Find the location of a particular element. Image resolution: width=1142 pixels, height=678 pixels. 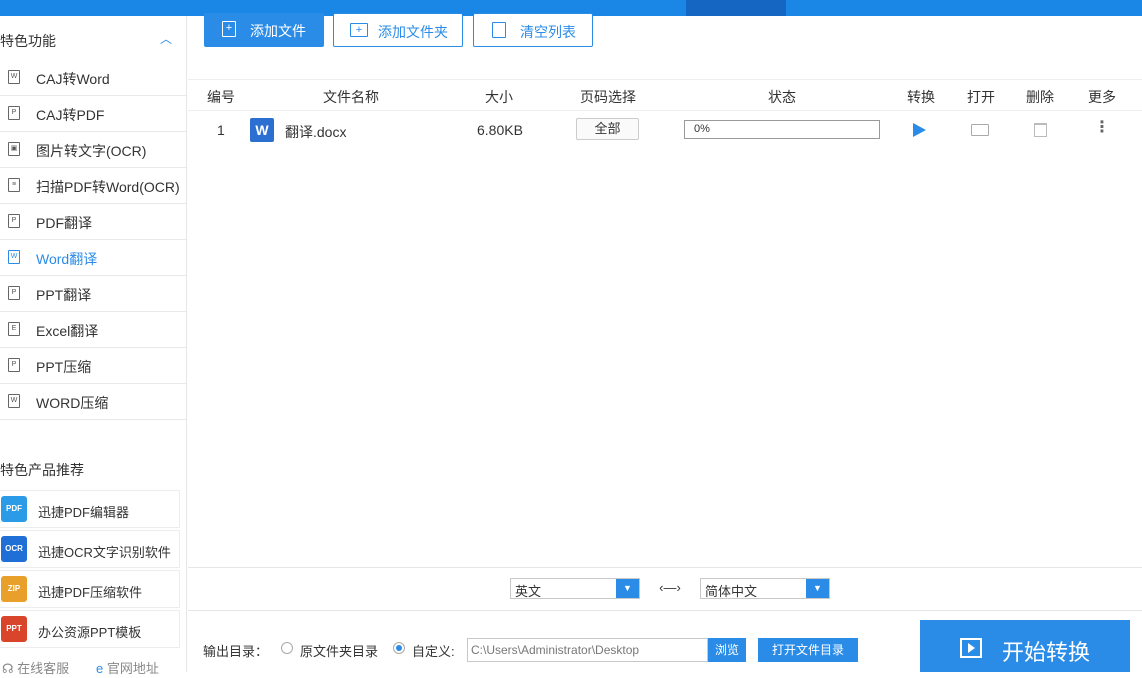

sidebar-item-image-ocr: ▣ 图片转文字(OCR) is located at coordinates (93, 150).